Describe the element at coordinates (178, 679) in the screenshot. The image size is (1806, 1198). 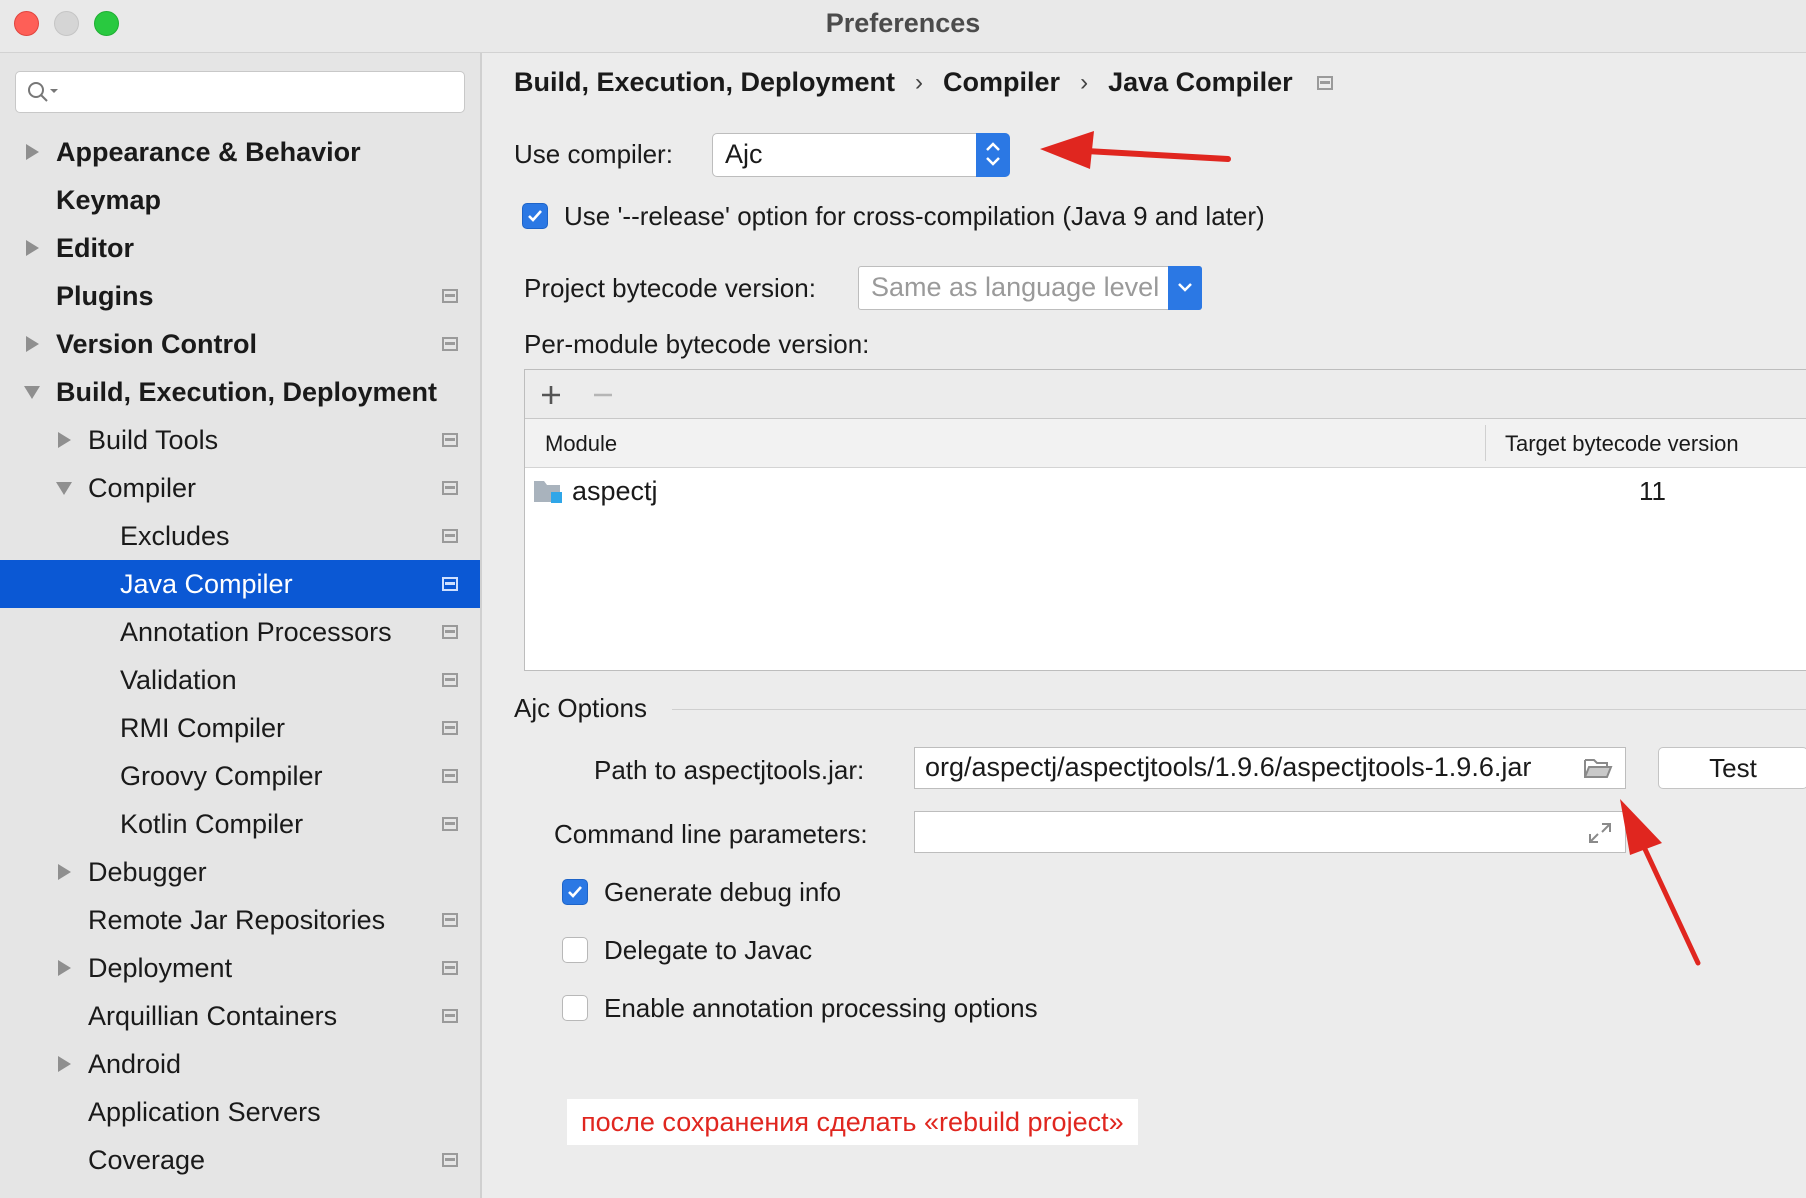
I see `sidebar-item-label: Validation` at that location.